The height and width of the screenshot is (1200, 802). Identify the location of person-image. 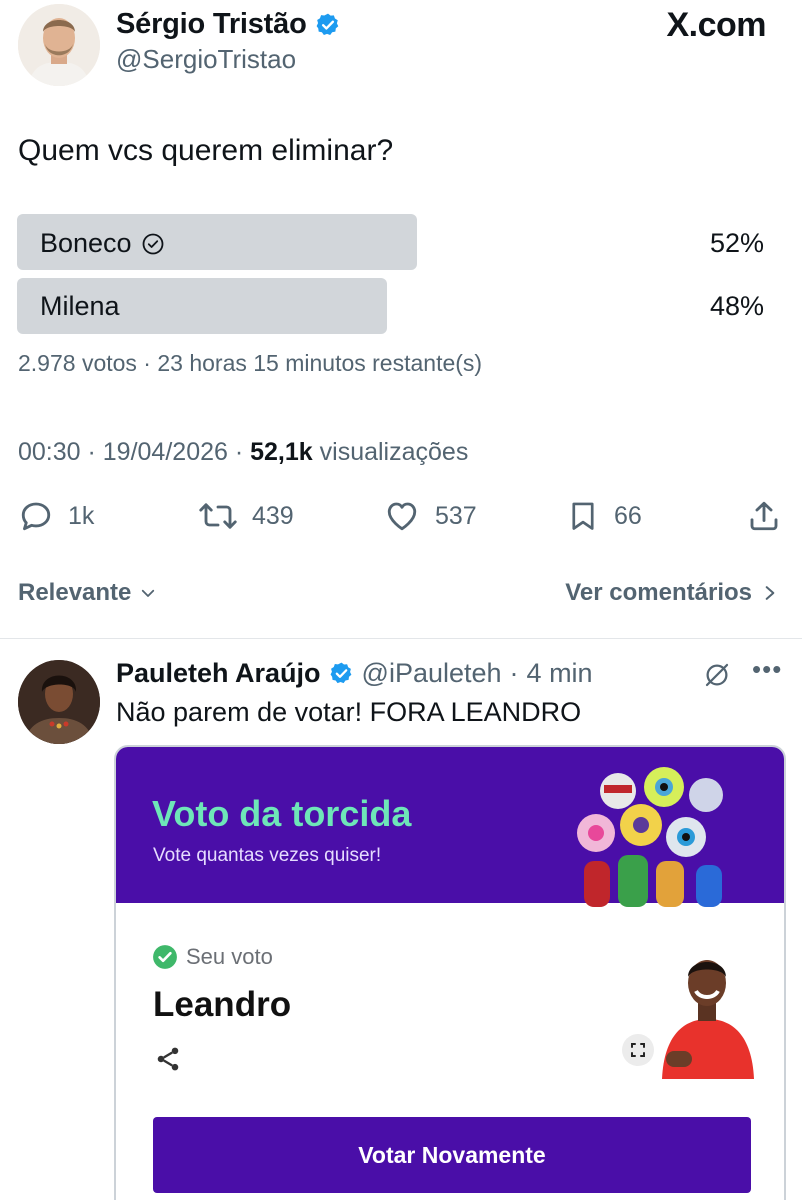
(707, 1009).